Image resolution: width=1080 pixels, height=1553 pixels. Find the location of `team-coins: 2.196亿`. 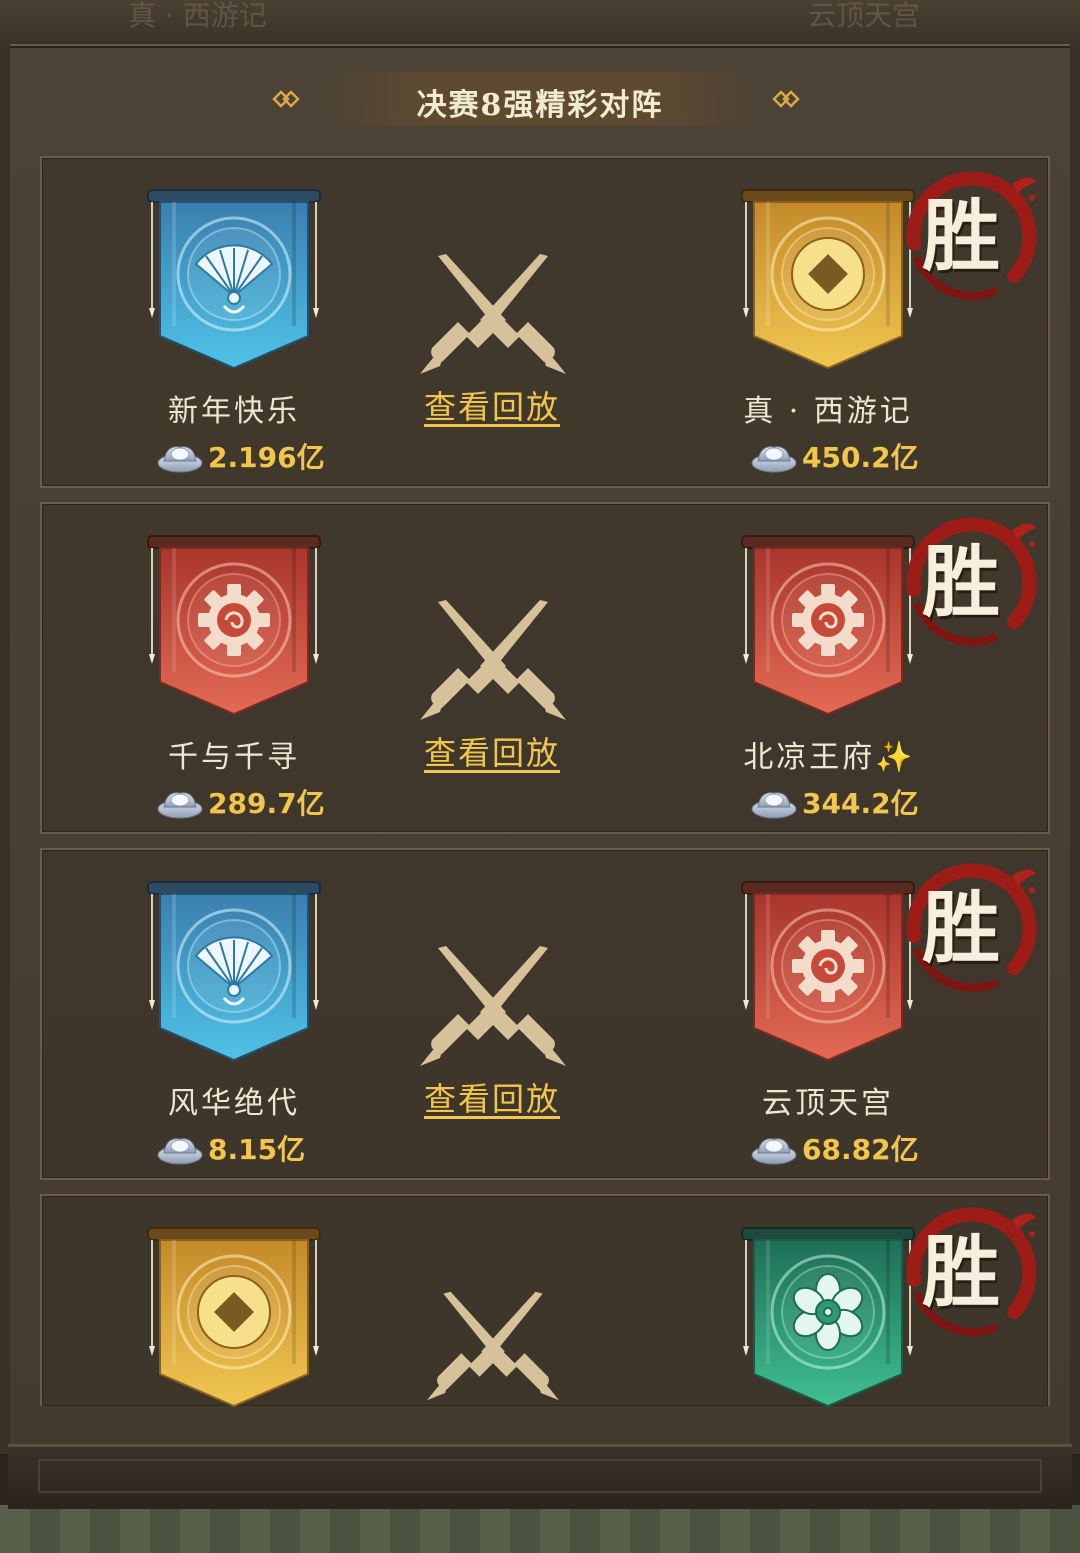

team-coins: 2.196亿 is located at coordinates (240, 456).